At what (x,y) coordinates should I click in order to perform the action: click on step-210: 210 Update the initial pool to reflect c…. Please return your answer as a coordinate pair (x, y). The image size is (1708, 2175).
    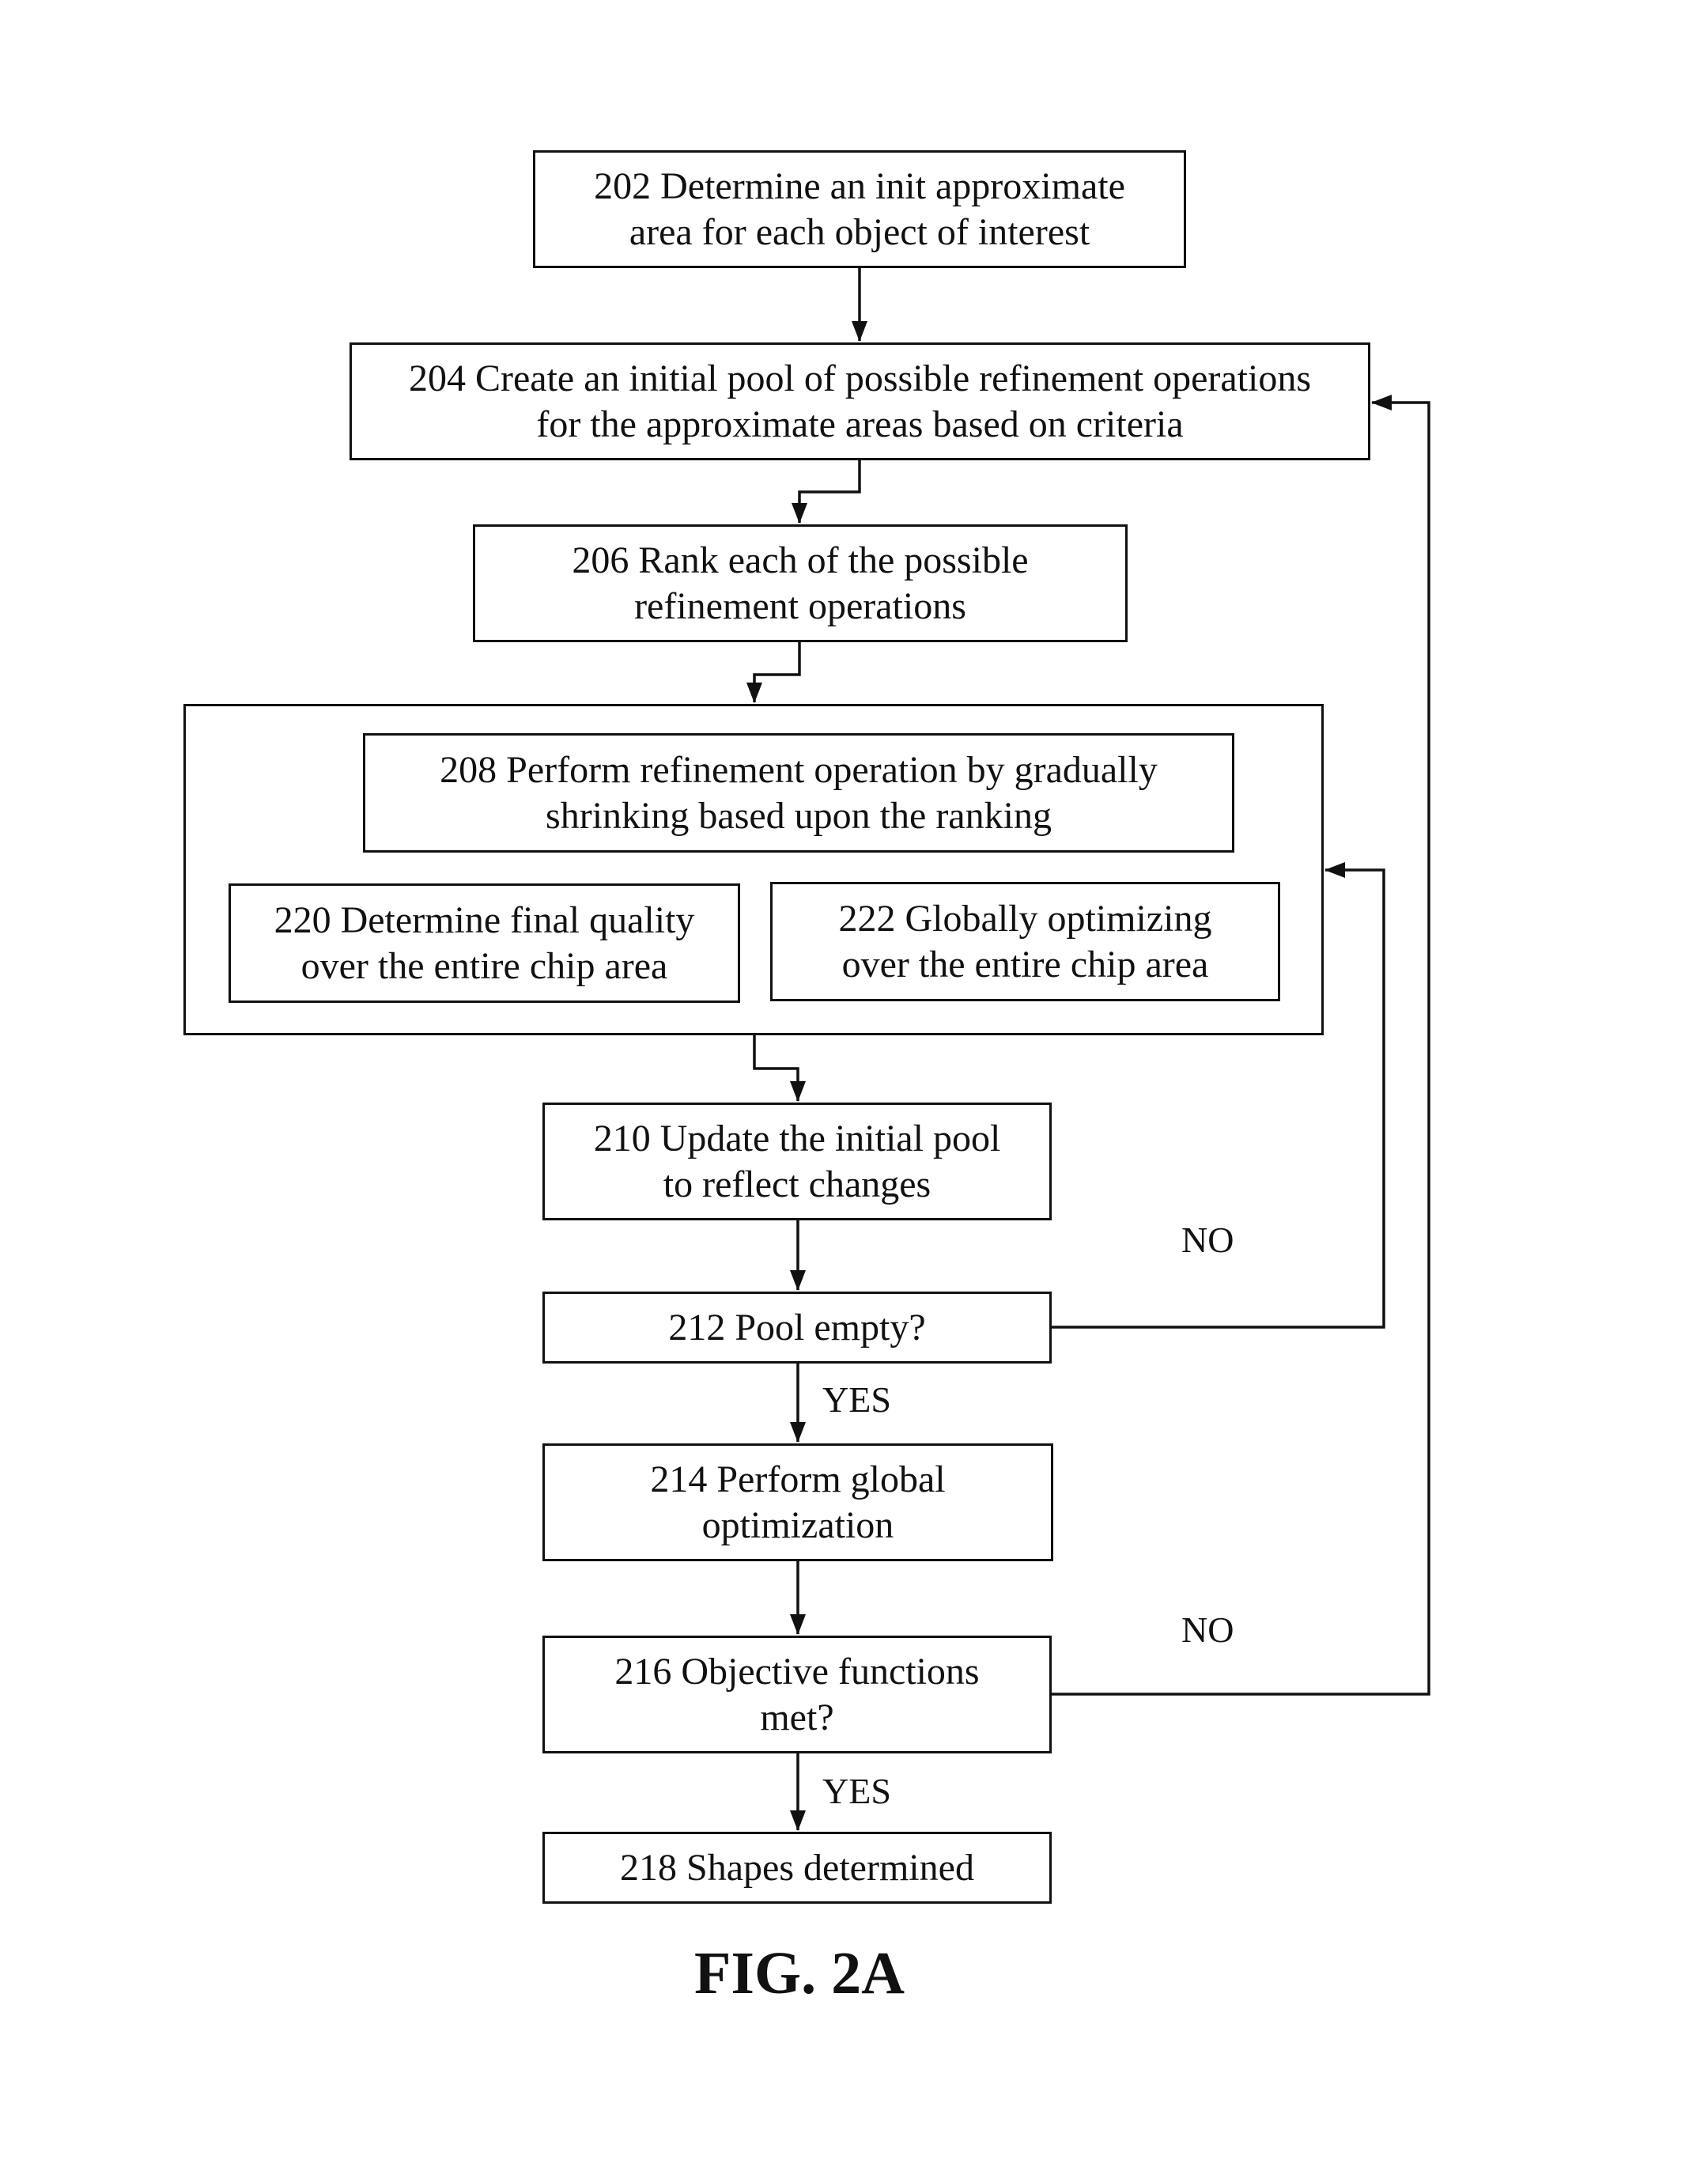
    Looking at the image, I should click on (797, 1161).